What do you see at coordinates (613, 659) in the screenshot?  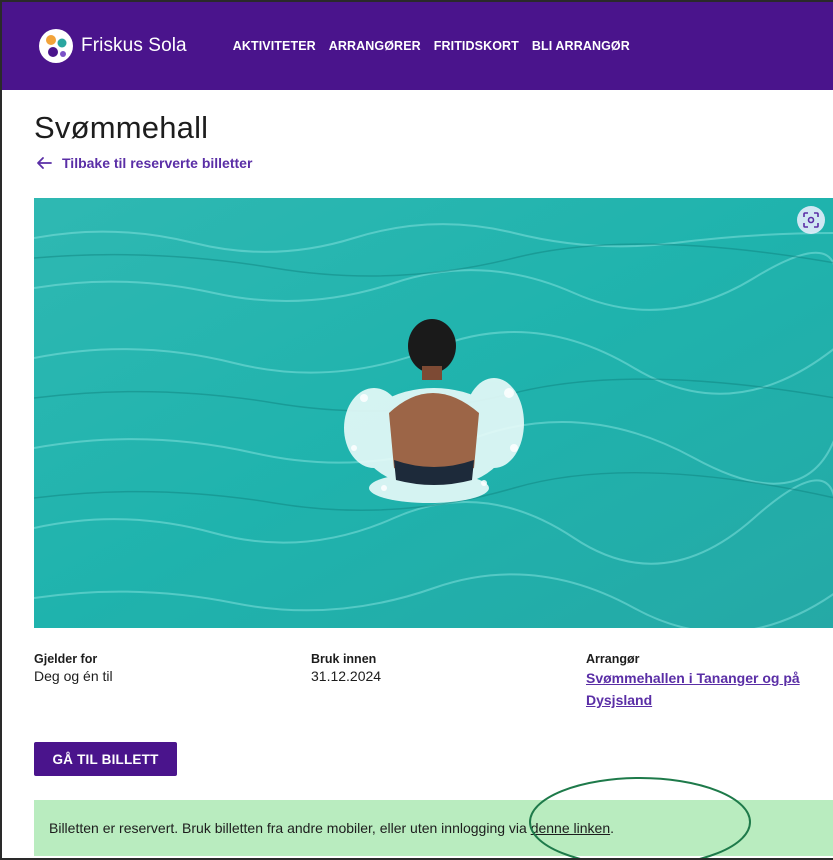 I see `organizer-label: Arrangør` at bounding box center [613, 659].